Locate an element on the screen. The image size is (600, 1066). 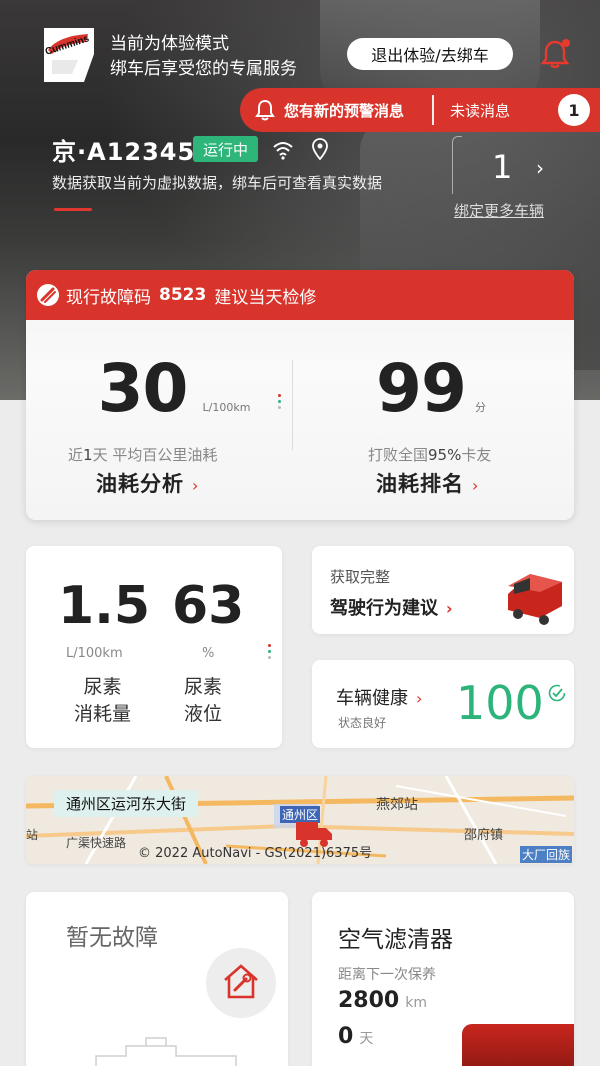
urea-level-label-line1: 尿素 is located at coordinates (203, 687).